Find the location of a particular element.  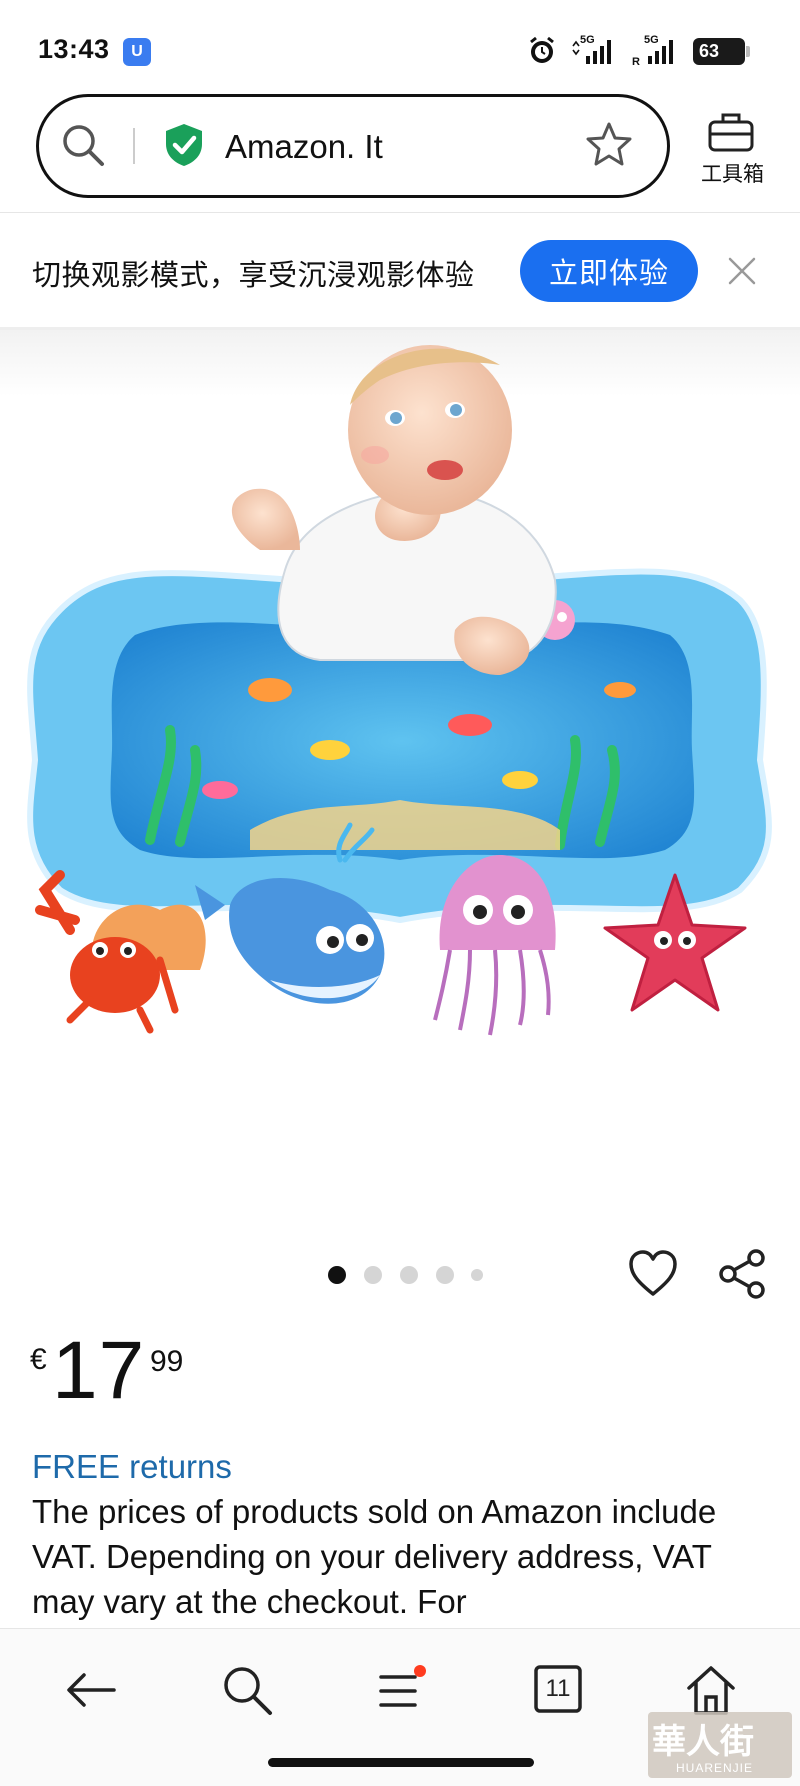

tabs-count: 11 is located at coordinates (558, 1688).